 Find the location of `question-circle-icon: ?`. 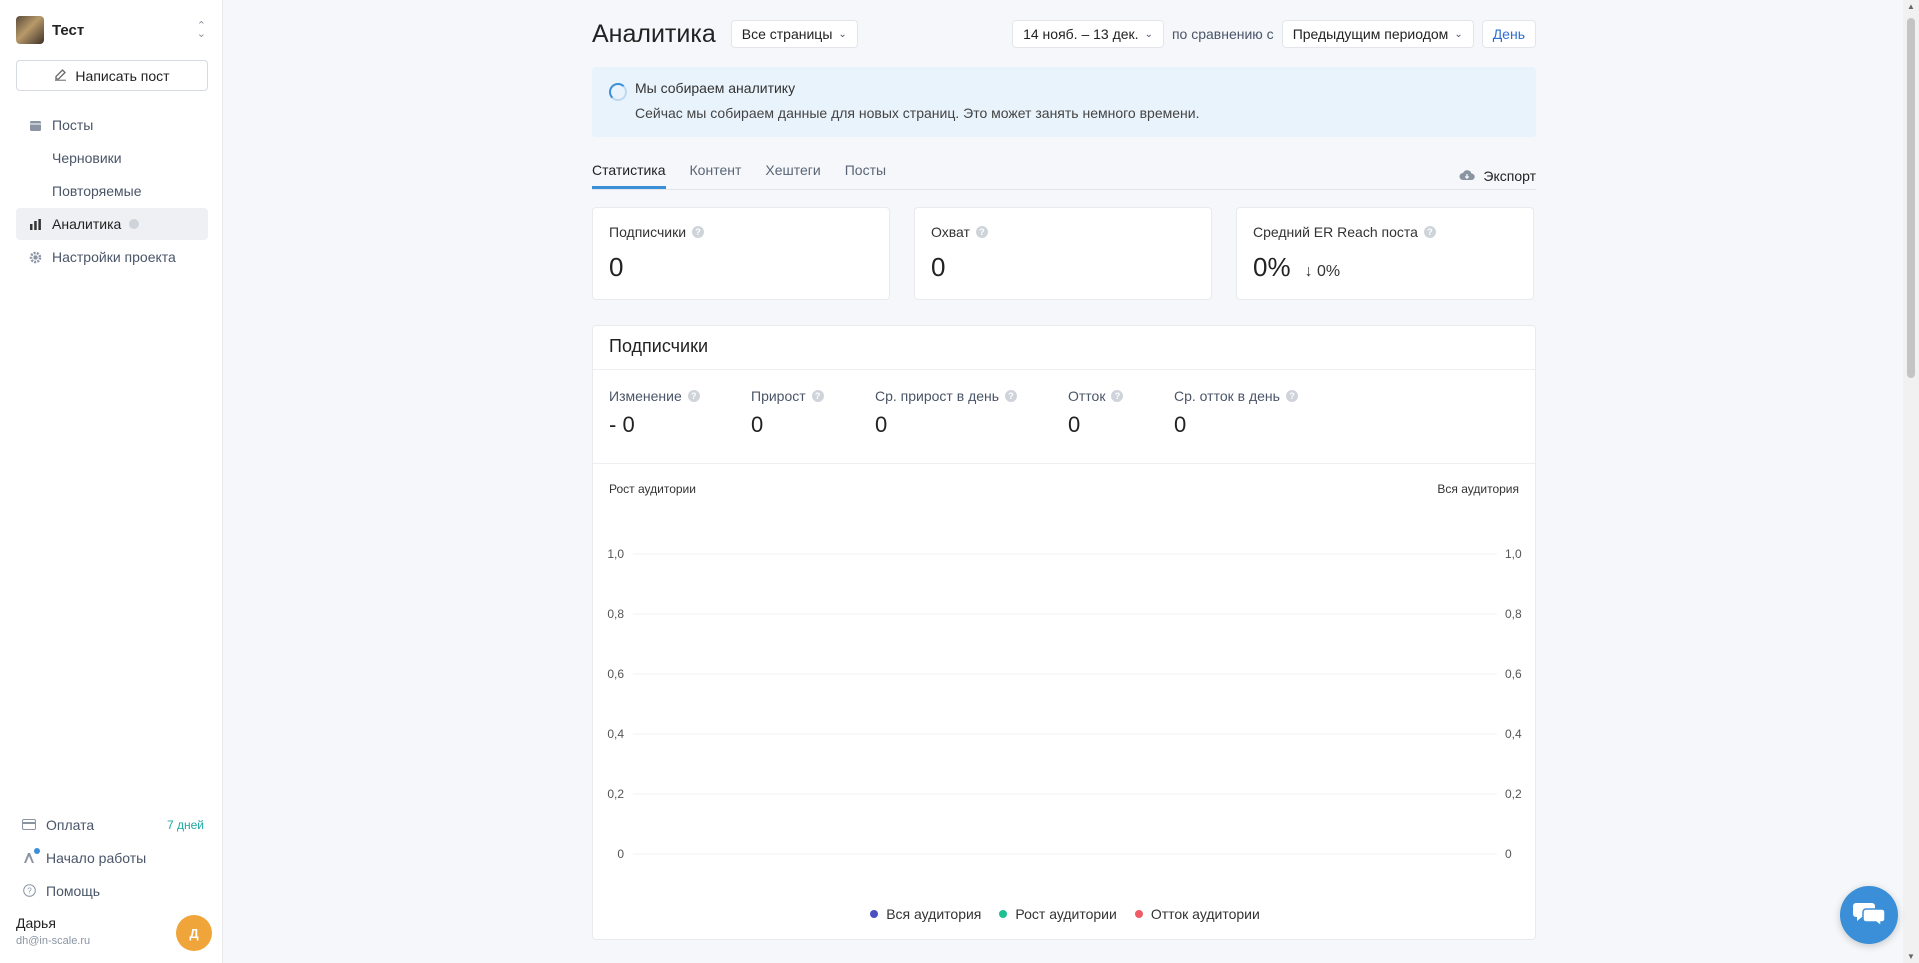

question-circle-icon: ? is located at coordinates (29, 891).